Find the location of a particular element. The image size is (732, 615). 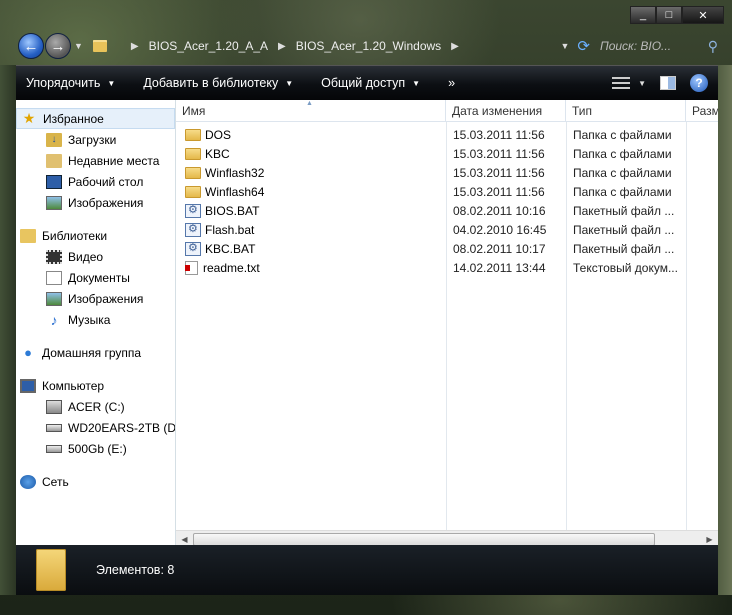

file-type: Папка с файлами is located at coordinates (622, 172).